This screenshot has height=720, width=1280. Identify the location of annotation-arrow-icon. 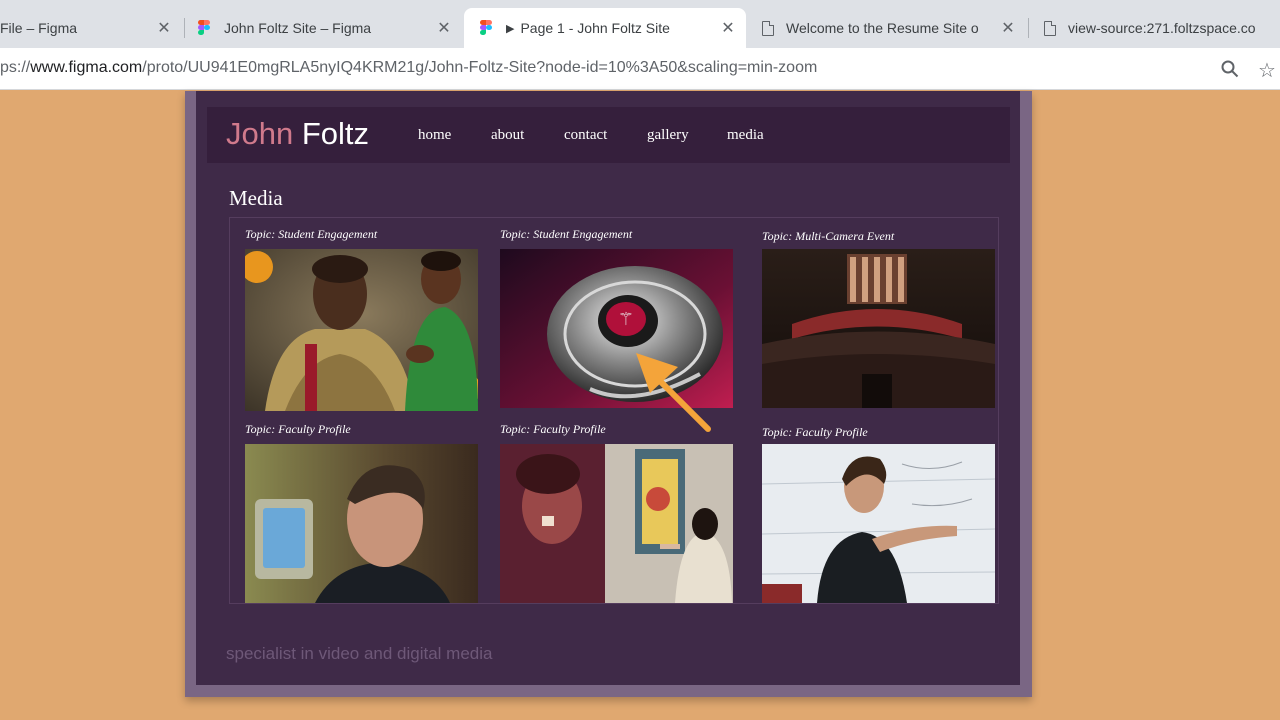
(673, 392).